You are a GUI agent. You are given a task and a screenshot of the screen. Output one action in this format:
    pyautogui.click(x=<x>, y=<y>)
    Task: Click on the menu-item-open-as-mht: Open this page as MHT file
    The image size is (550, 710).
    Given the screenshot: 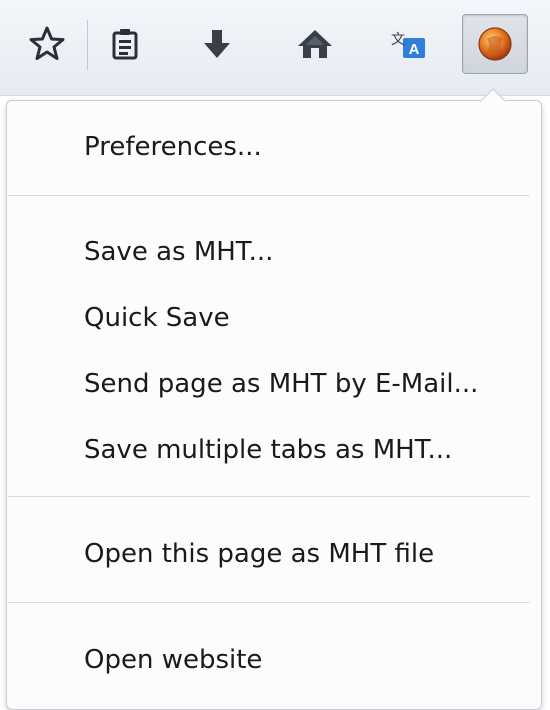 What is the action you would take?
    pyautogui.click(x=259, y=554)
    